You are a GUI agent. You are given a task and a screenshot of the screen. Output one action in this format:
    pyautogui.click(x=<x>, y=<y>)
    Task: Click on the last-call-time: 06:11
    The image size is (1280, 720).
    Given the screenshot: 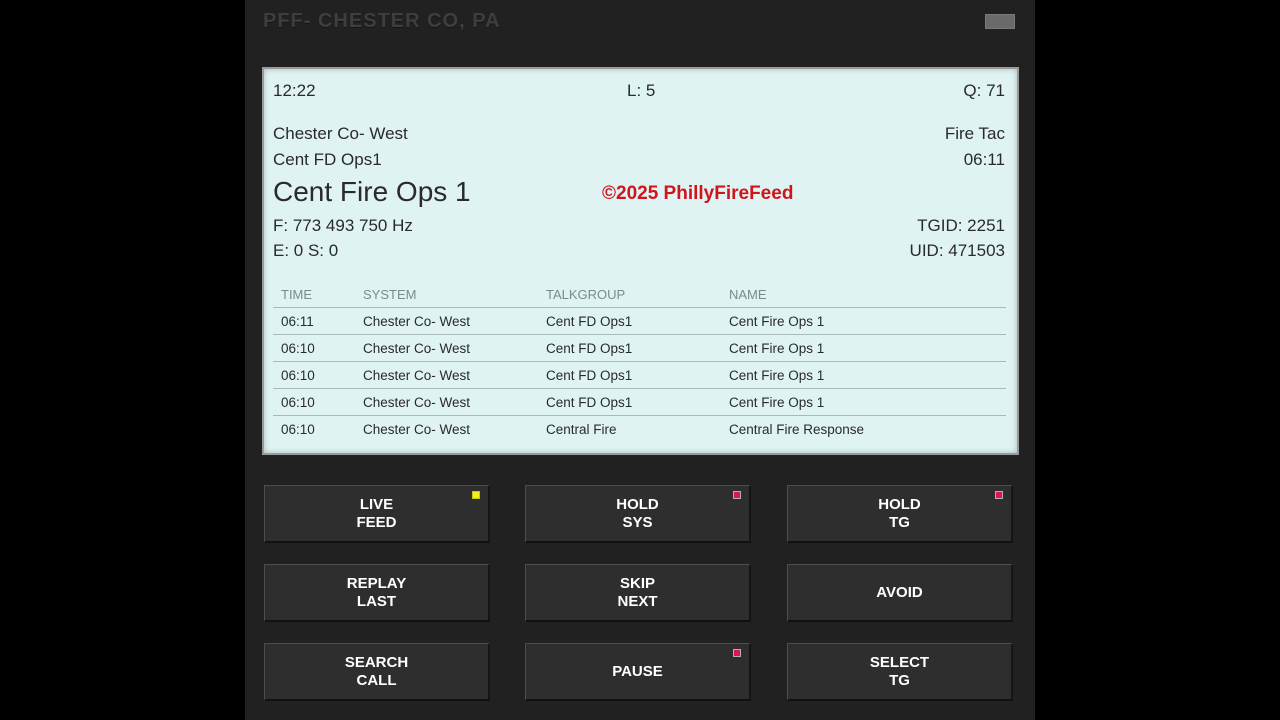 What is the action you would take?
    pyautogui.click(x=984, y=159)
    